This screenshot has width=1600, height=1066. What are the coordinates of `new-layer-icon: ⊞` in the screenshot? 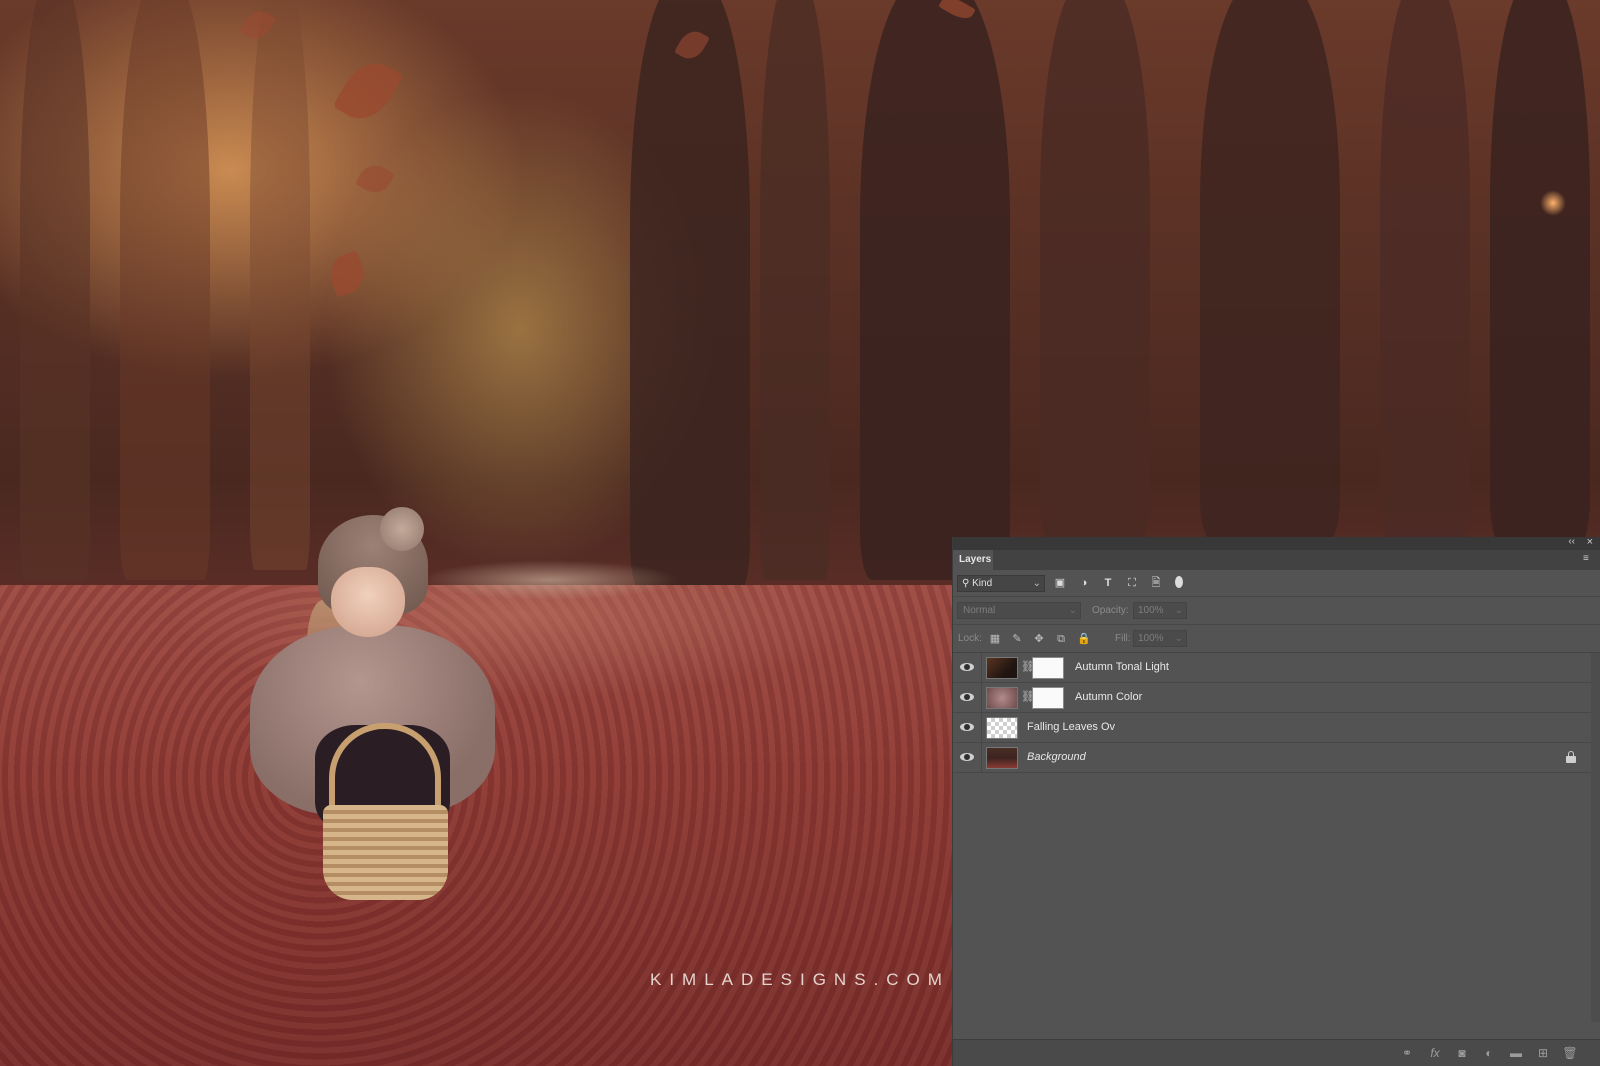 It's located at (1543, 1053).